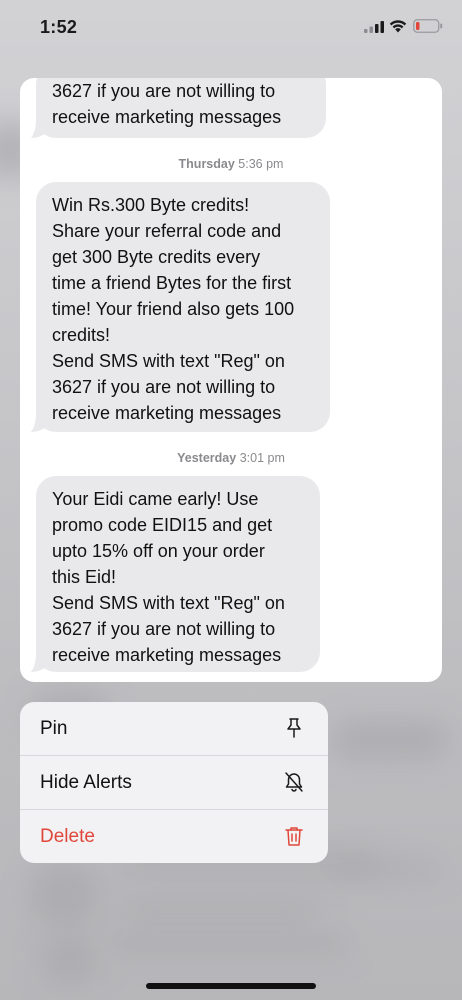 The width and height of the screenshot is (462, 1000). Describe the element at coordinates (54, 728) in the screenshot. I see `pin-label: Pin` at that location.